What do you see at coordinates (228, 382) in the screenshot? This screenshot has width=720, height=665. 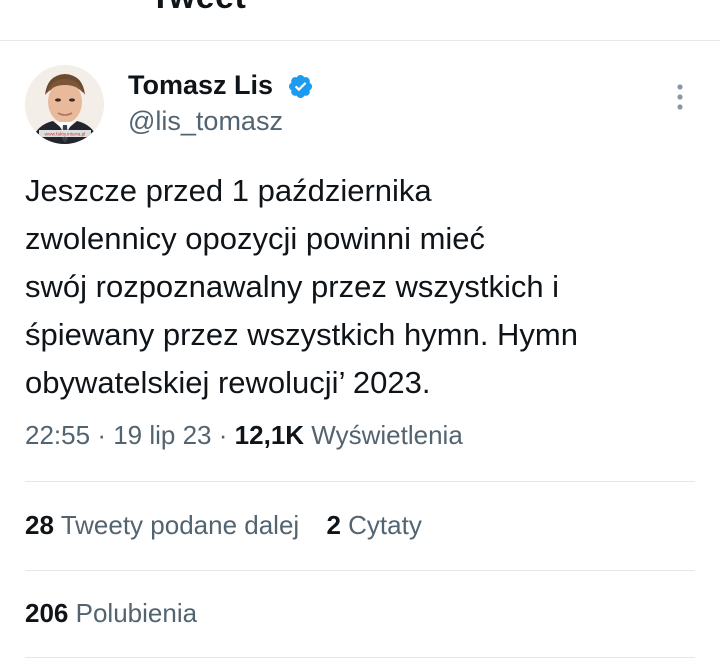 I see `tweet-text-line: obywatelskiej rewolucji’ 2023.` at bounding box center [228, 382].